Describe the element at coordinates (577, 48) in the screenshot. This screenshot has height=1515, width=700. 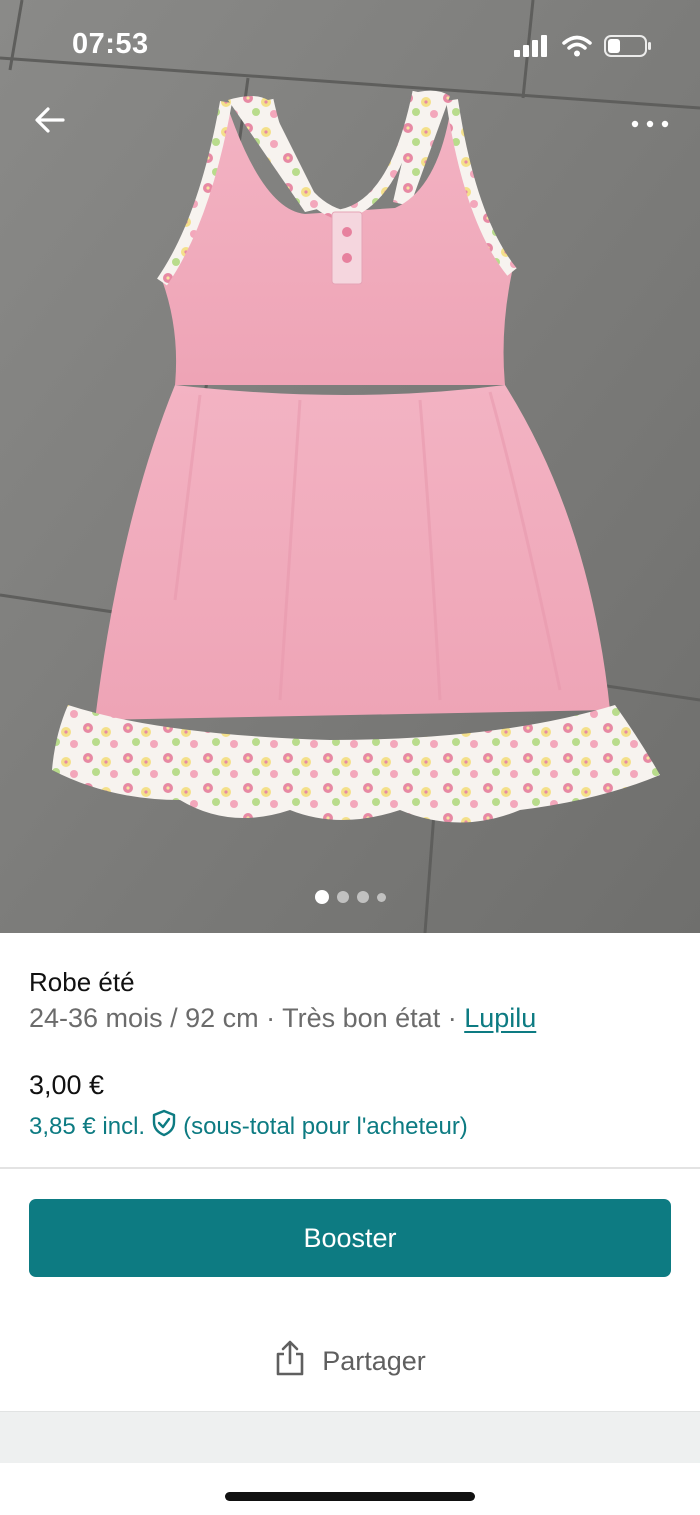
I see `wifi-icon` at that location.